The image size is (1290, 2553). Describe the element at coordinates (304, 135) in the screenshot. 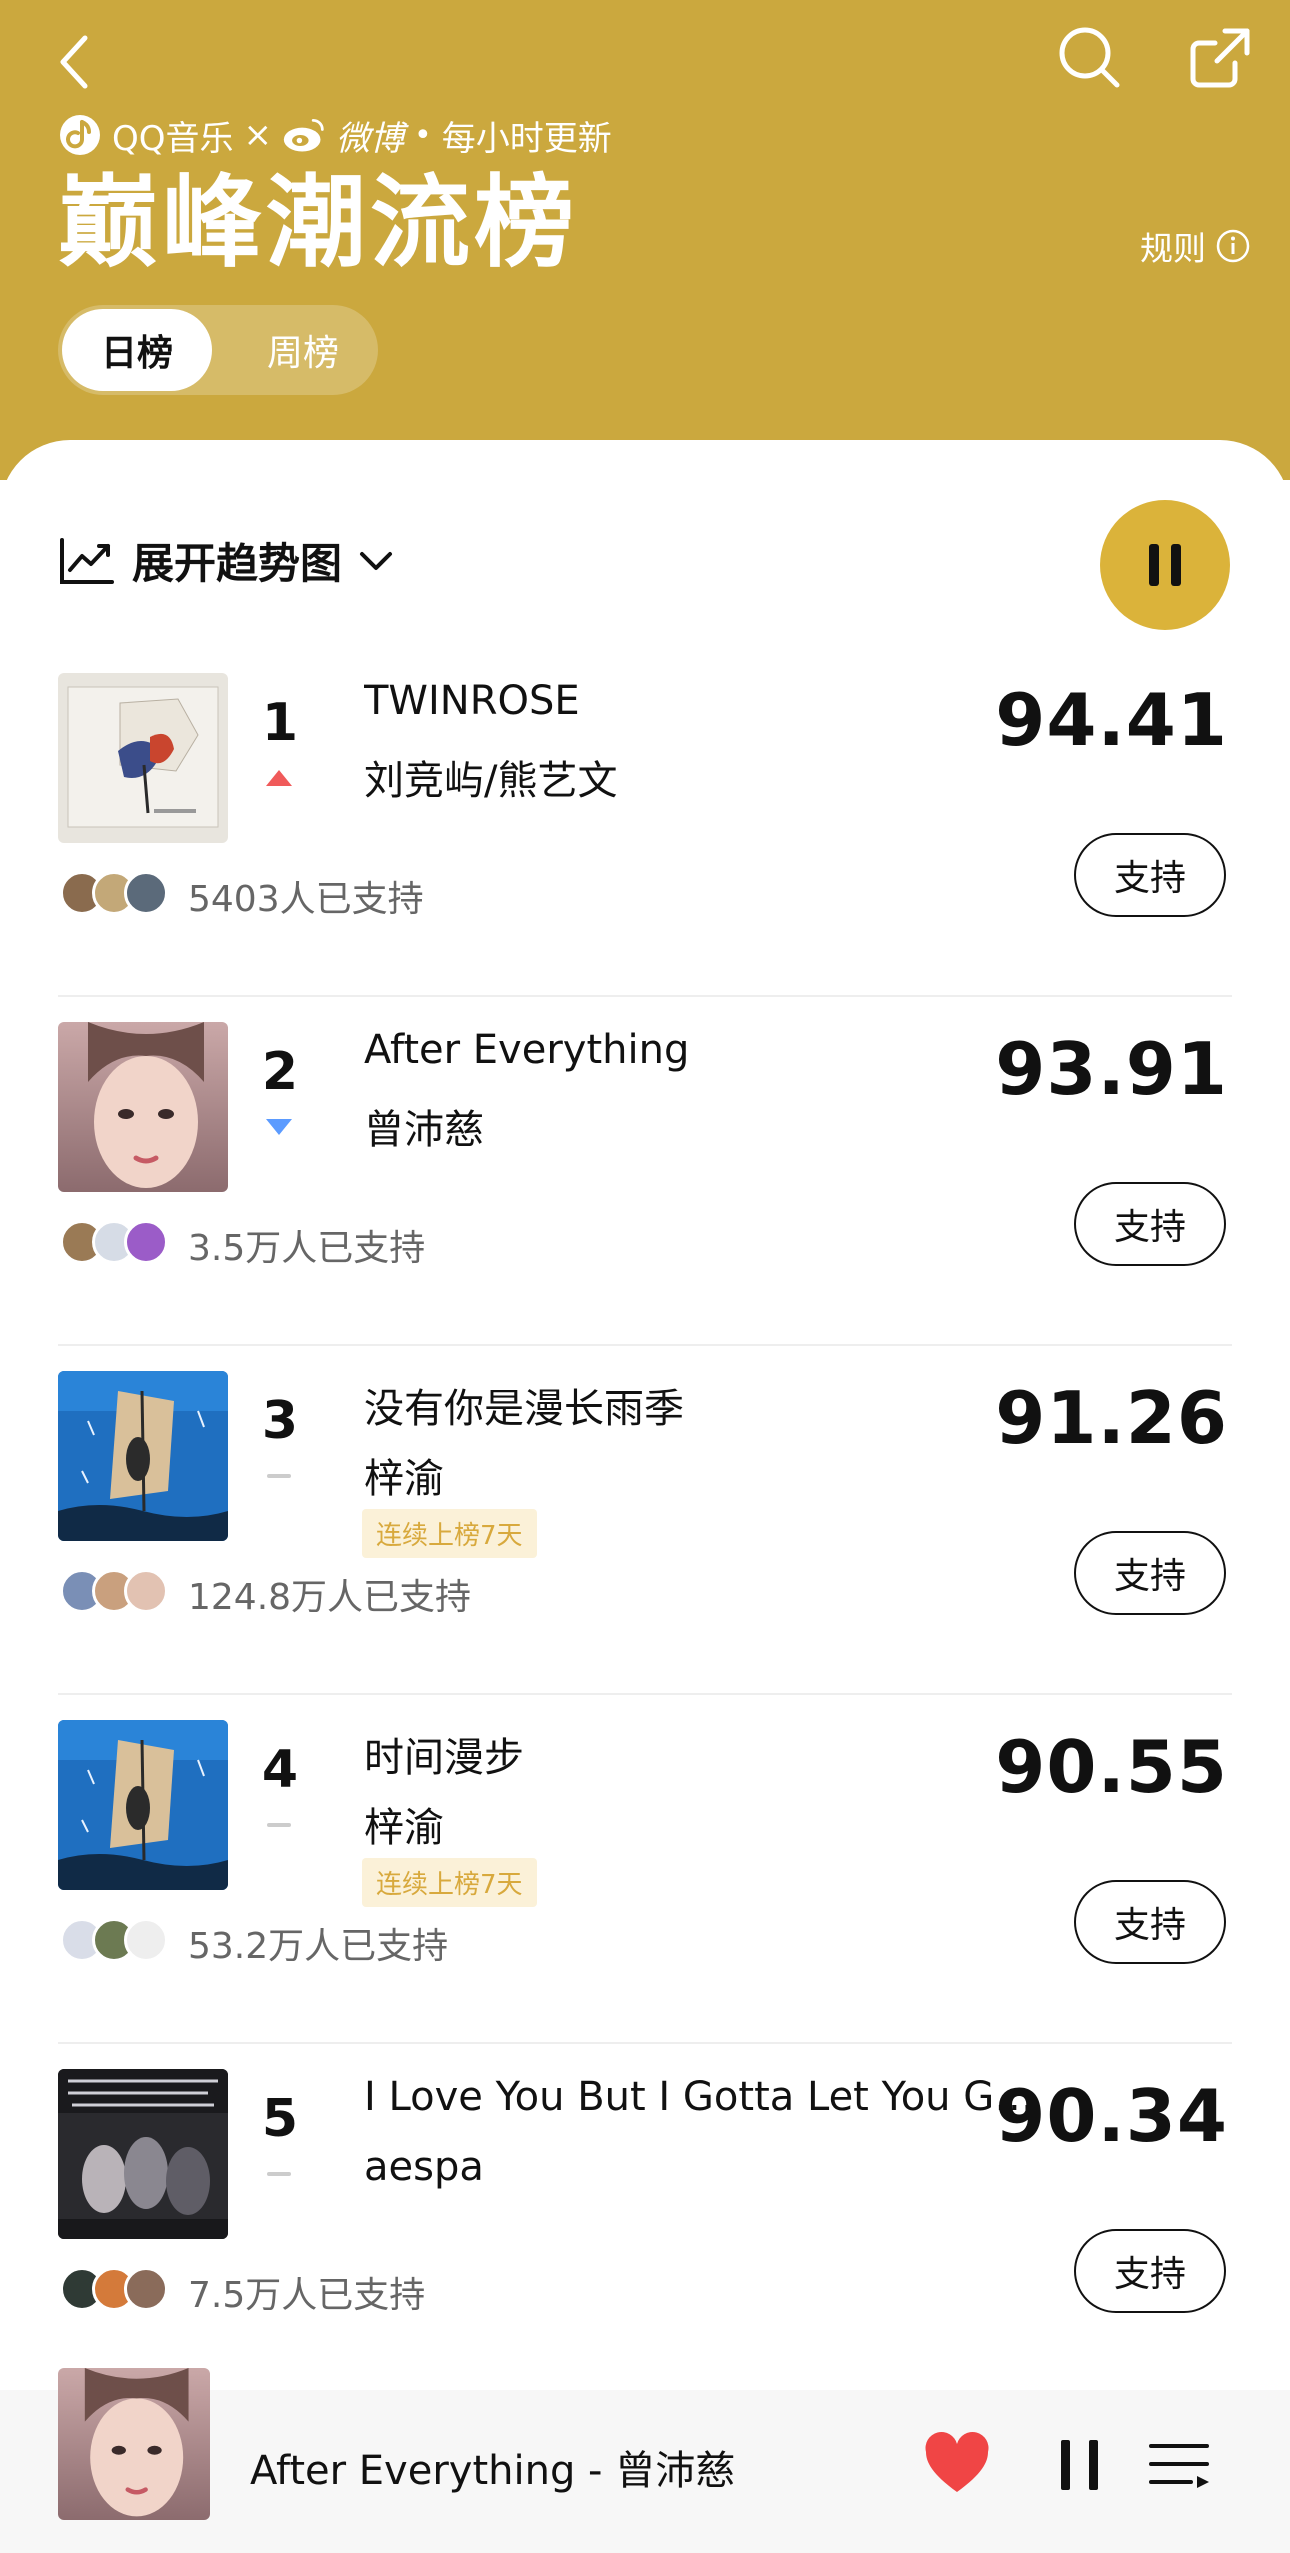

I see `weibo-logo` at that location.